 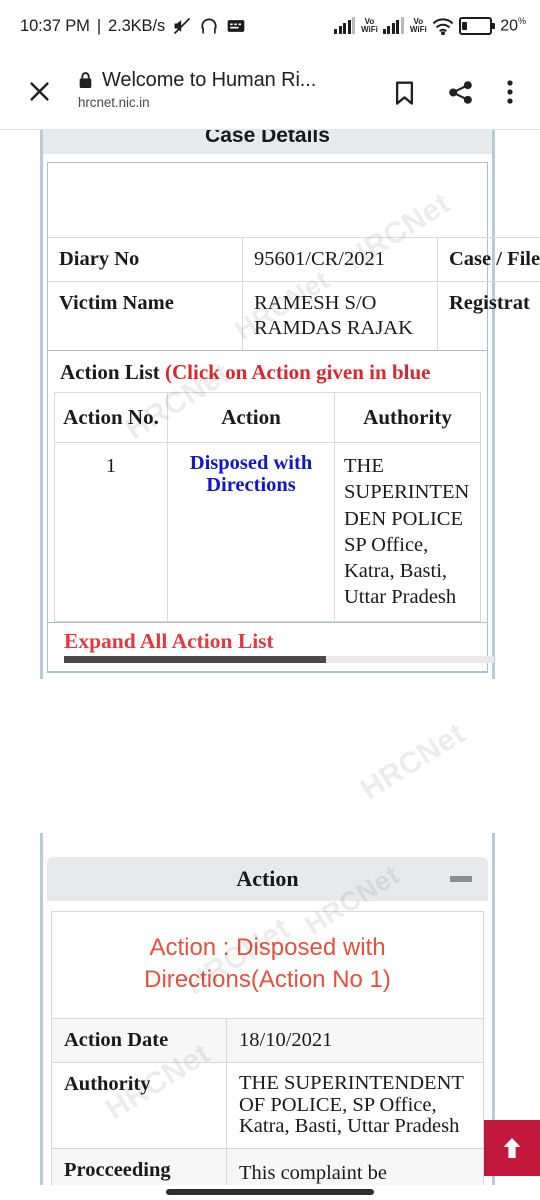 I want to click on diary-no-label: Diary No, so click(x=145, y=259).